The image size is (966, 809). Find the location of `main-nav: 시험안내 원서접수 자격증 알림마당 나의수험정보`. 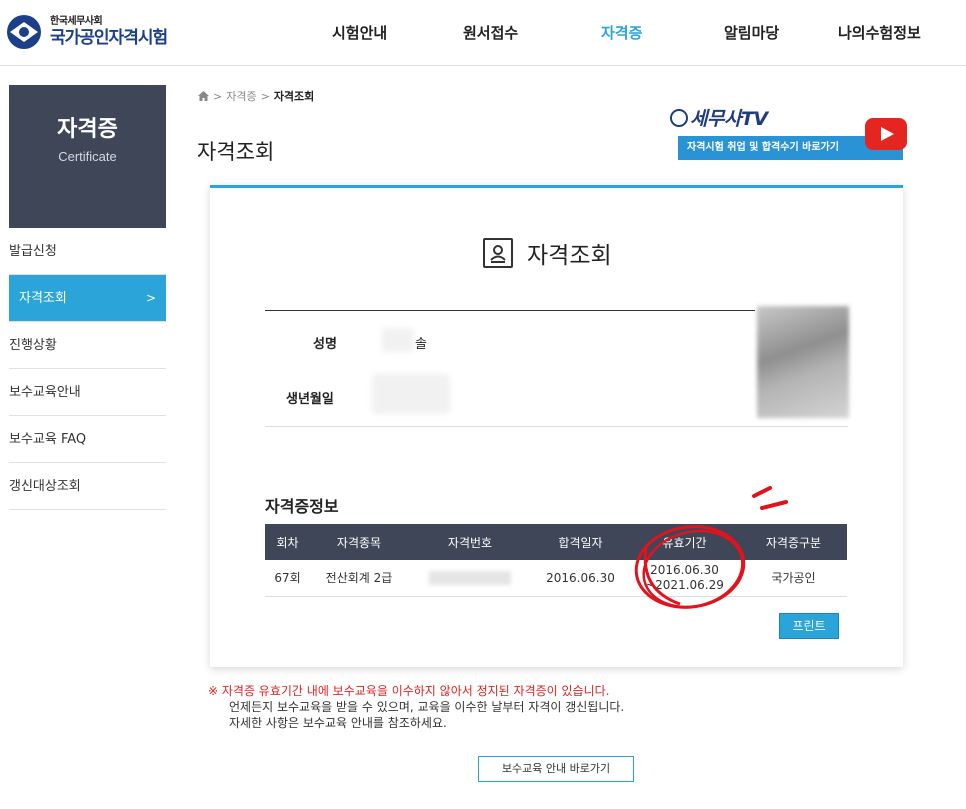

main-nav: 시험안내 원서접수 자격증 알림마당 나의수험정보 is located at coordinates (483, 33).